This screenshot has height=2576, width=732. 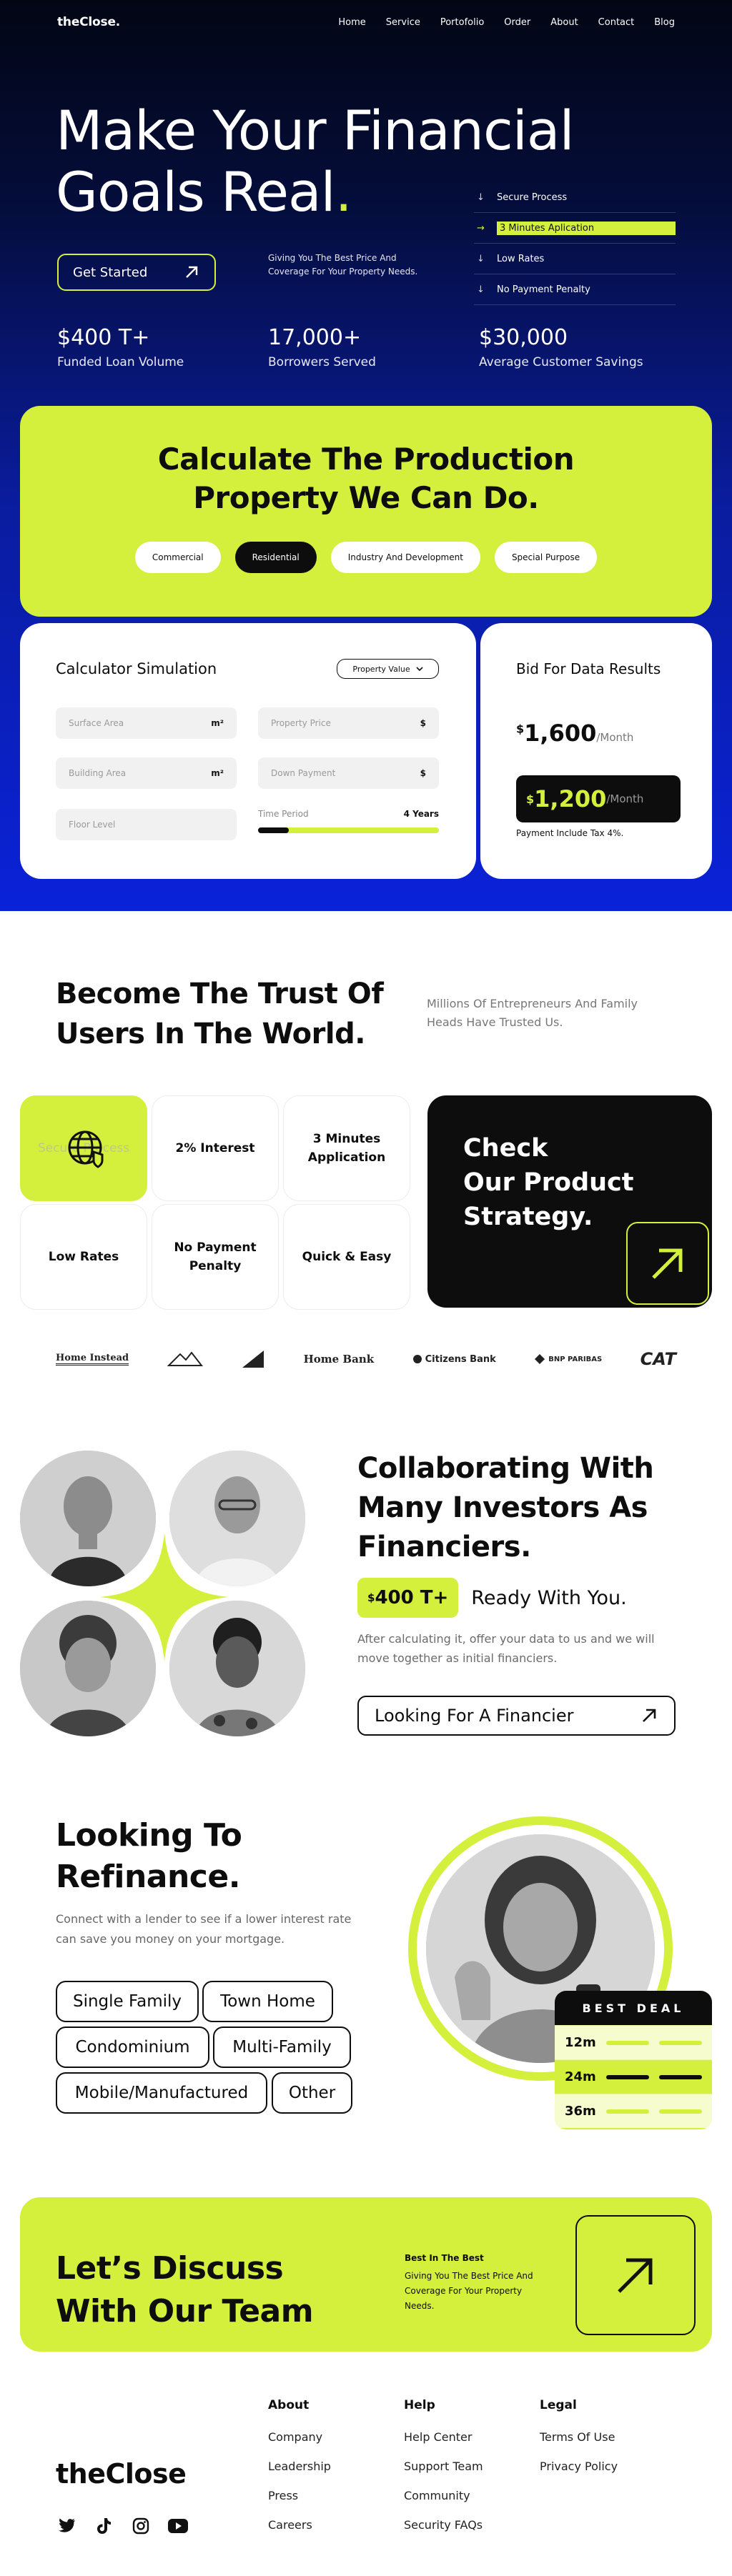 What do you see at coordinates (521, 258) in the screenshot?
I see `check-item-label: Low Rates` at bounding box center [521, 258].